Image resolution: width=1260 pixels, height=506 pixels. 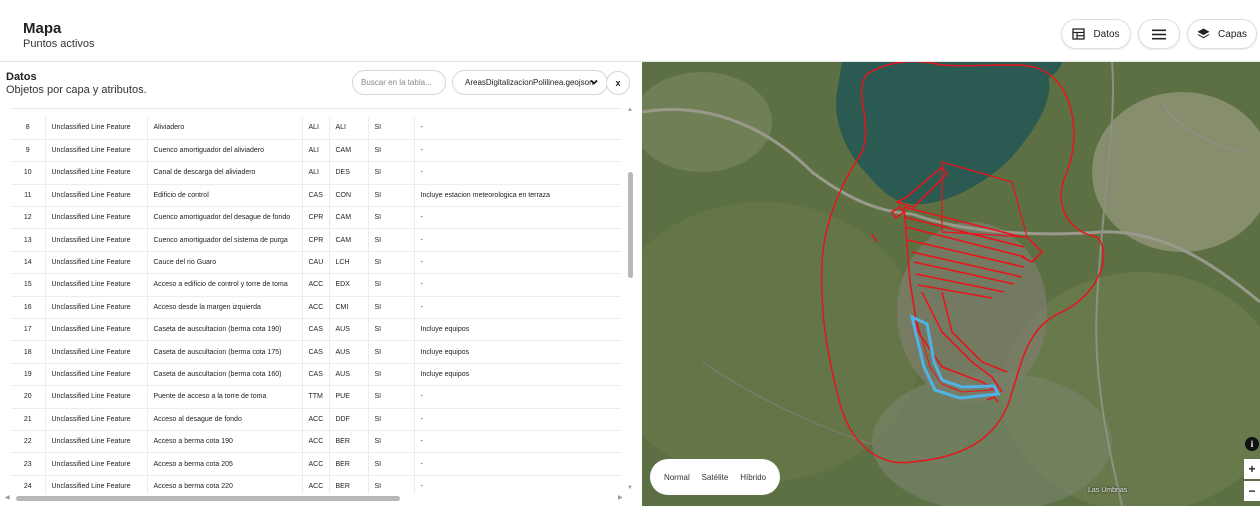 What do you see at coordinates (630, 110) in the screenshot?
I see `scroll-up-icon: ▲` at bounding box center [630, 110].